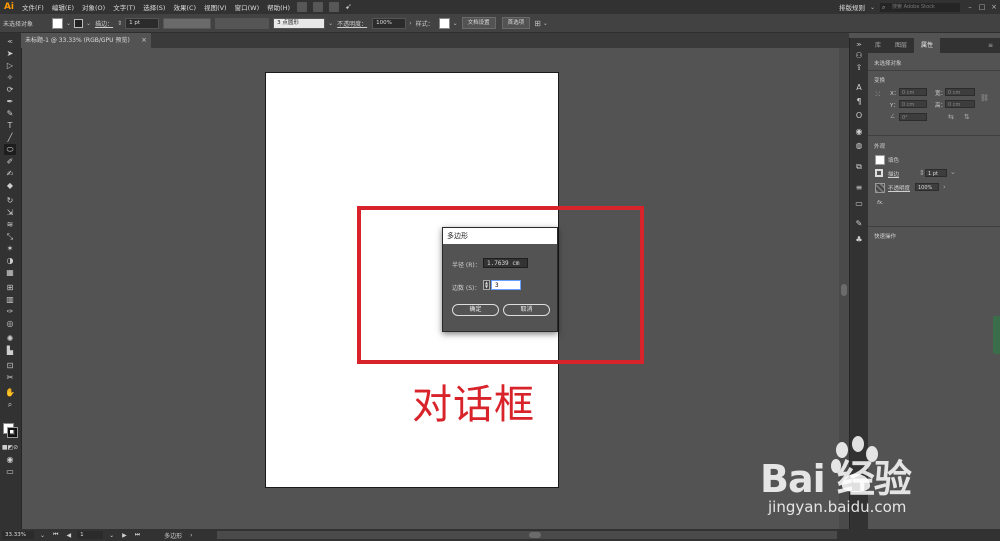 Image resolution: width=1000 pixels, height=541 pixels. Describe the element at coordinates (10, 323) in the screenshot. I see `blend-tool-icon: ◎` at that location.